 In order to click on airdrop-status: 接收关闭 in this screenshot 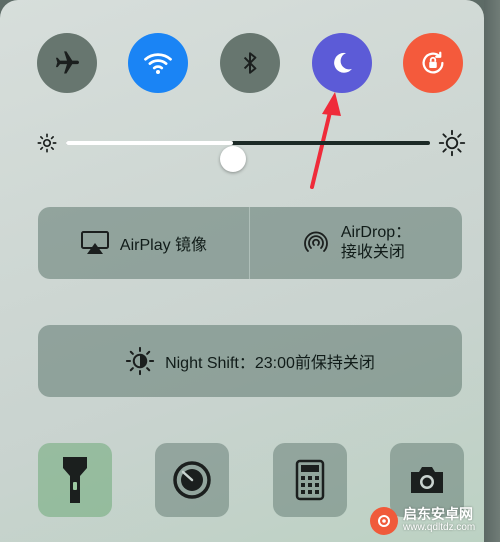, I will do `click(372, 252)`.